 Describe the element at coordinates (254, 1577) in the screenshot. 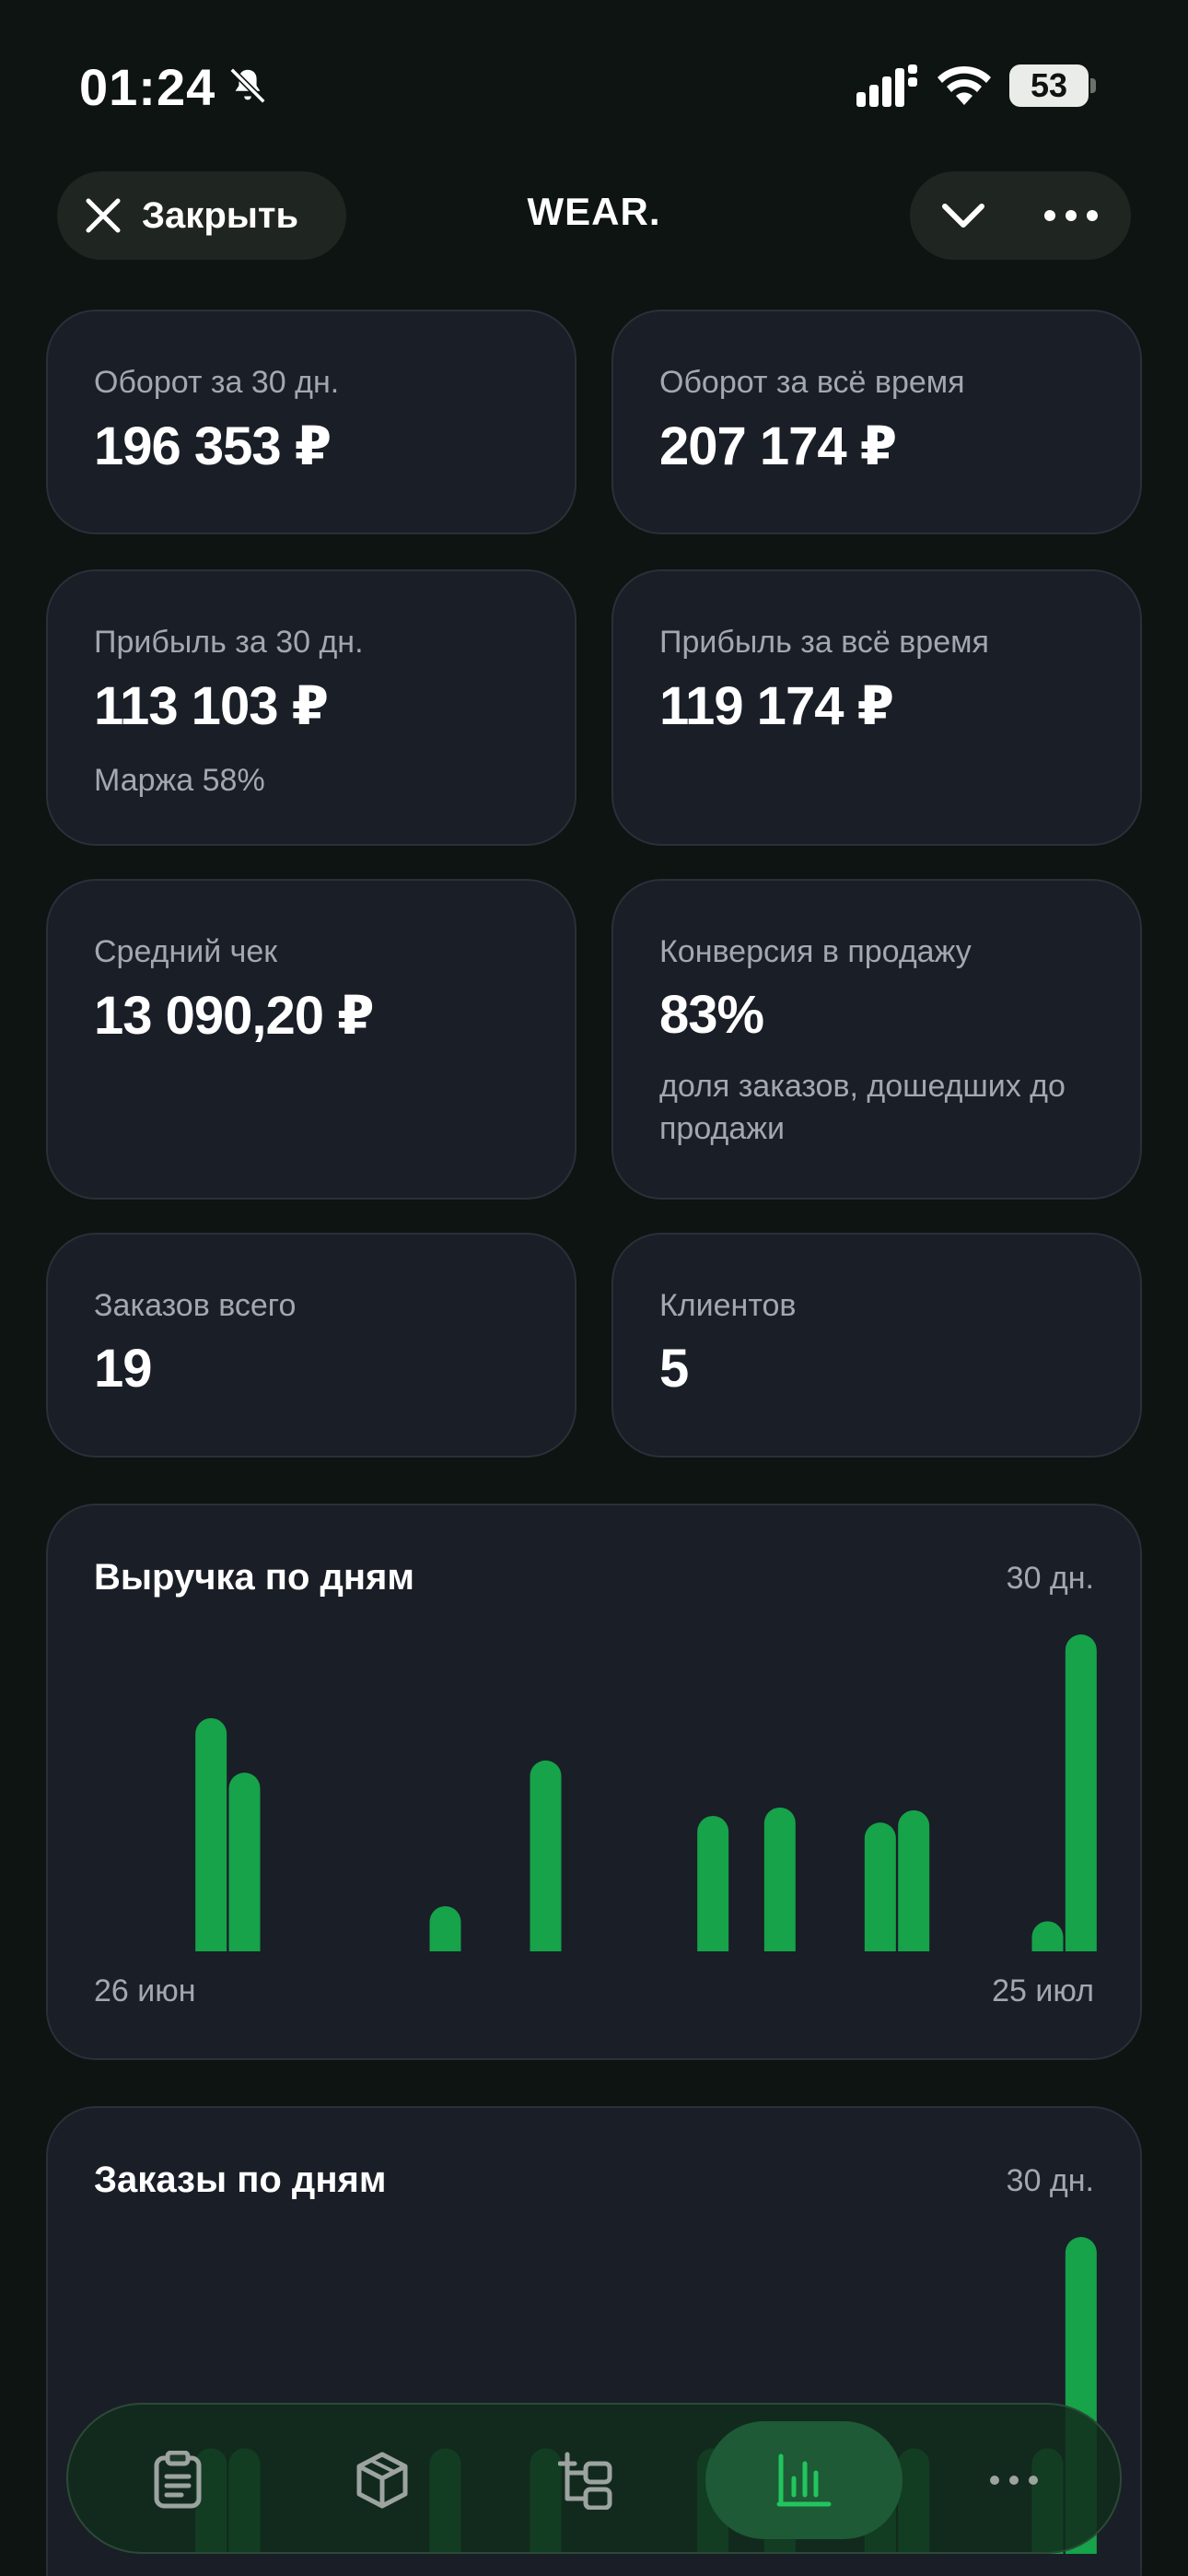

I see `chart-title: Выручка по дням` at that location.